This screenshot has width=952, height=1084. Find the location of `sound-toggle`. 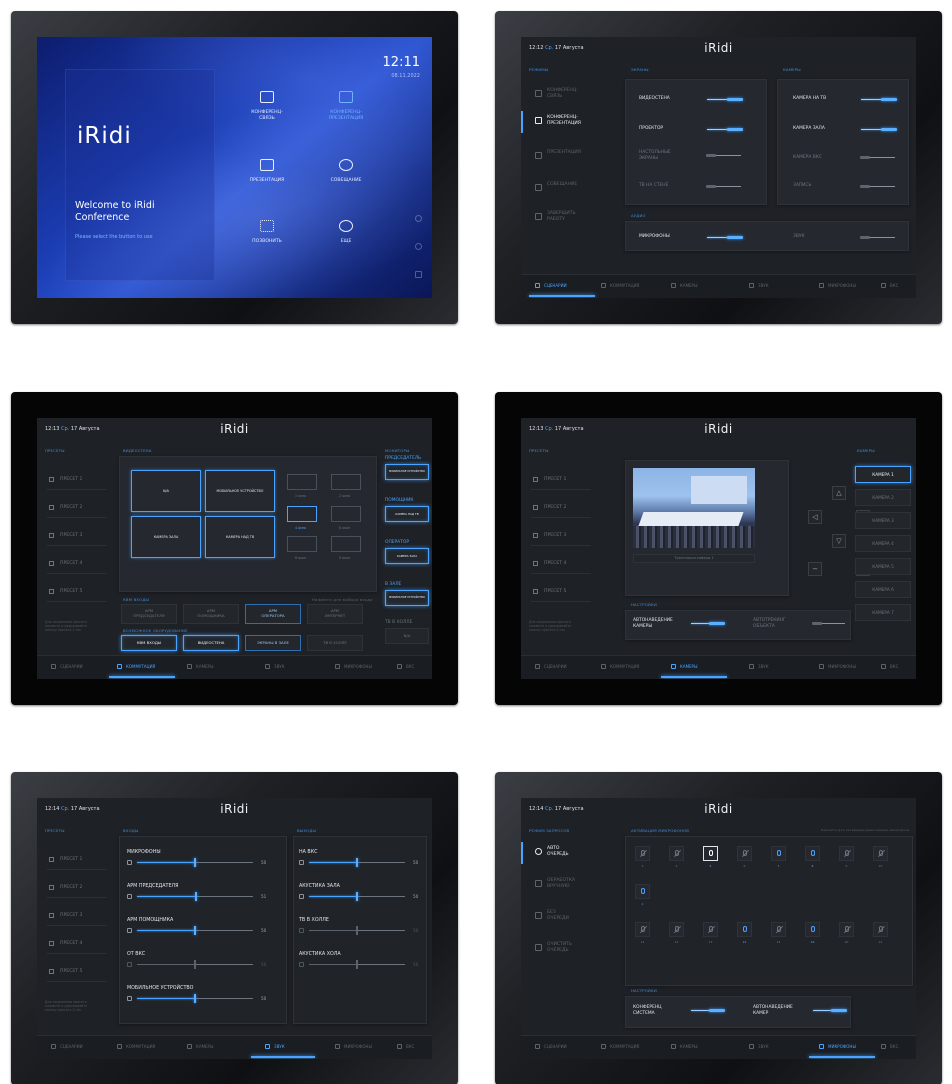

sound-toggle is located at coordinates (877, 237).